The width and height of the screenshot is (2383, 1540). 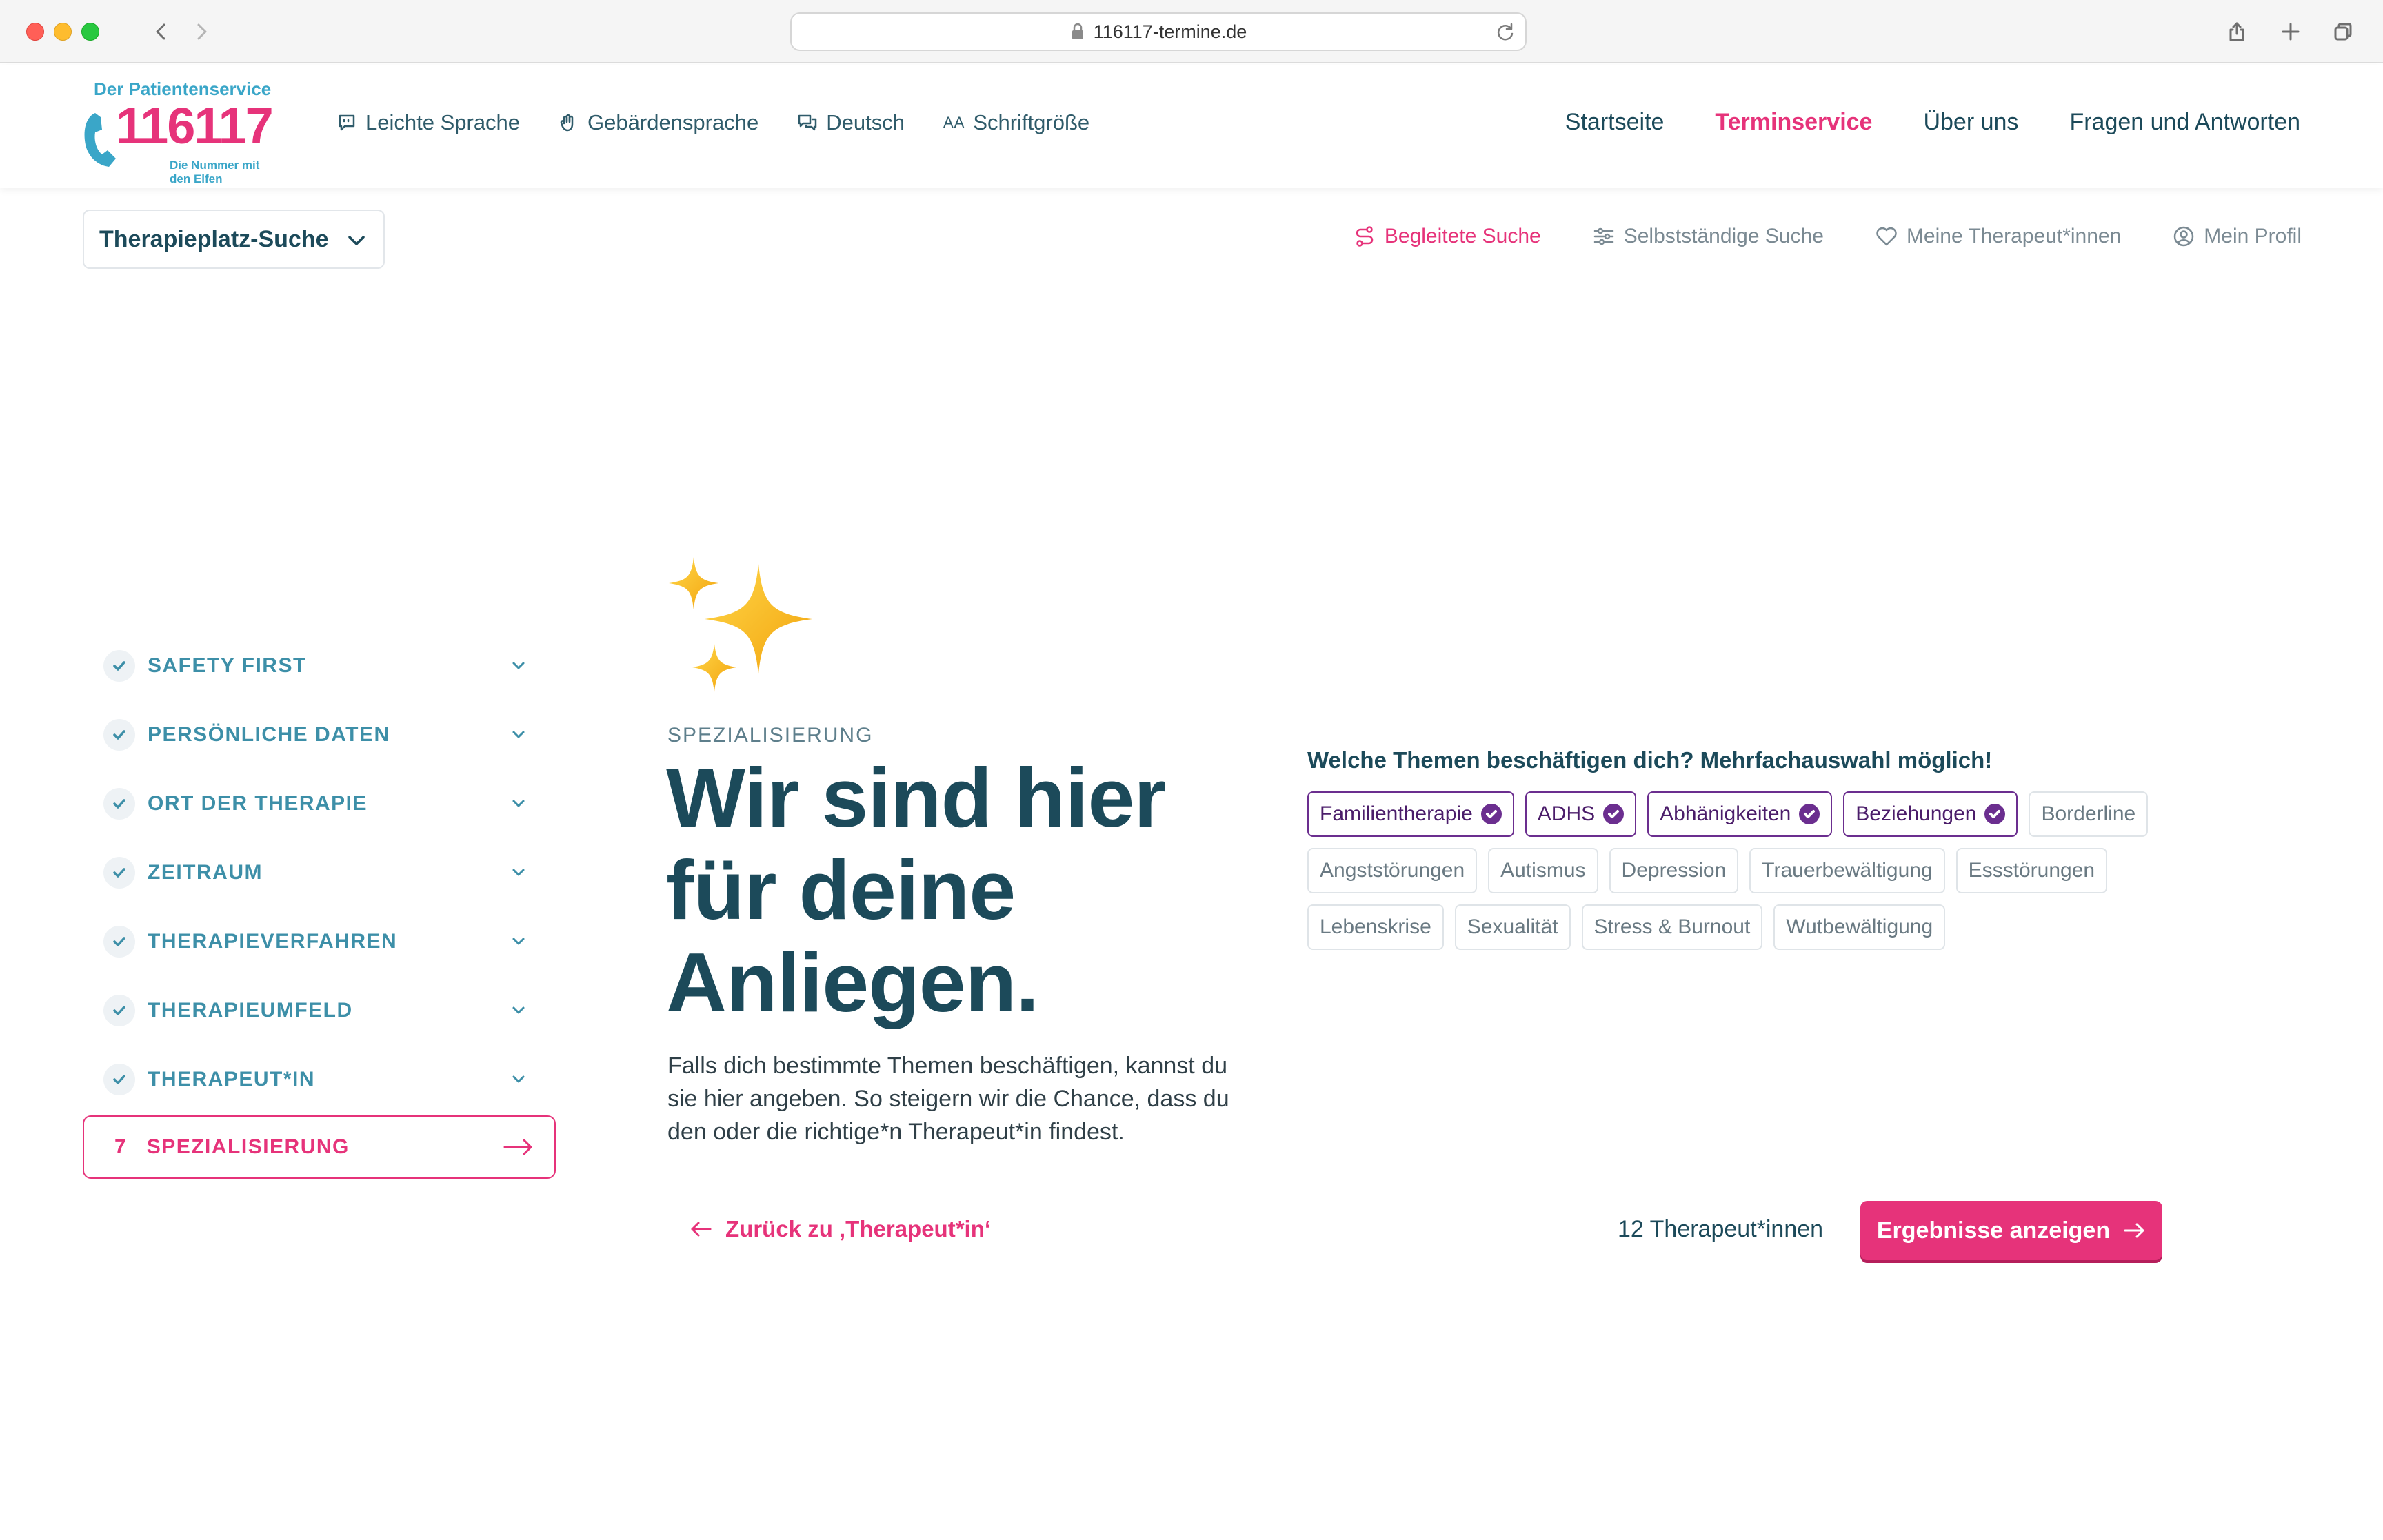 What do you see at coordinates (319, 1080) in the screenshot?
I see `step-therapeut-in: THERAPEUT*IN` at bounding box center [319, 1080].